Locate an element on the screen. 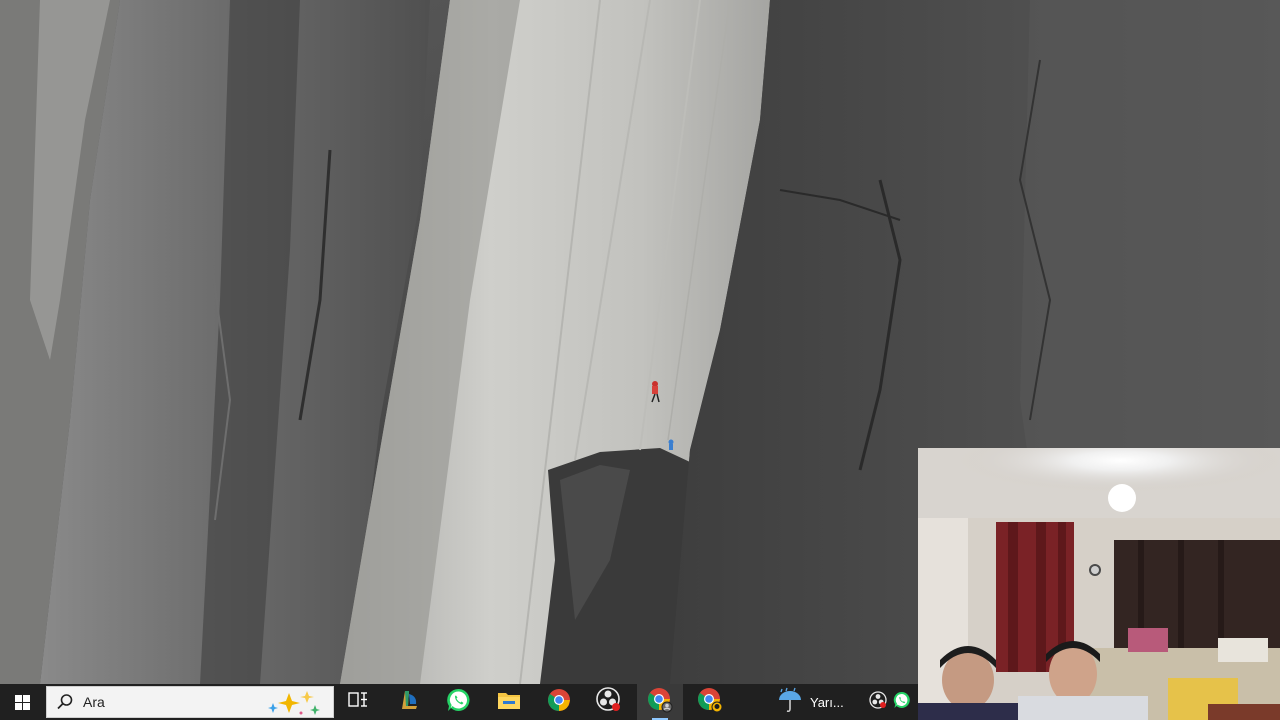  taskbar-app-whatsapp is located at coordinates (459, 702).